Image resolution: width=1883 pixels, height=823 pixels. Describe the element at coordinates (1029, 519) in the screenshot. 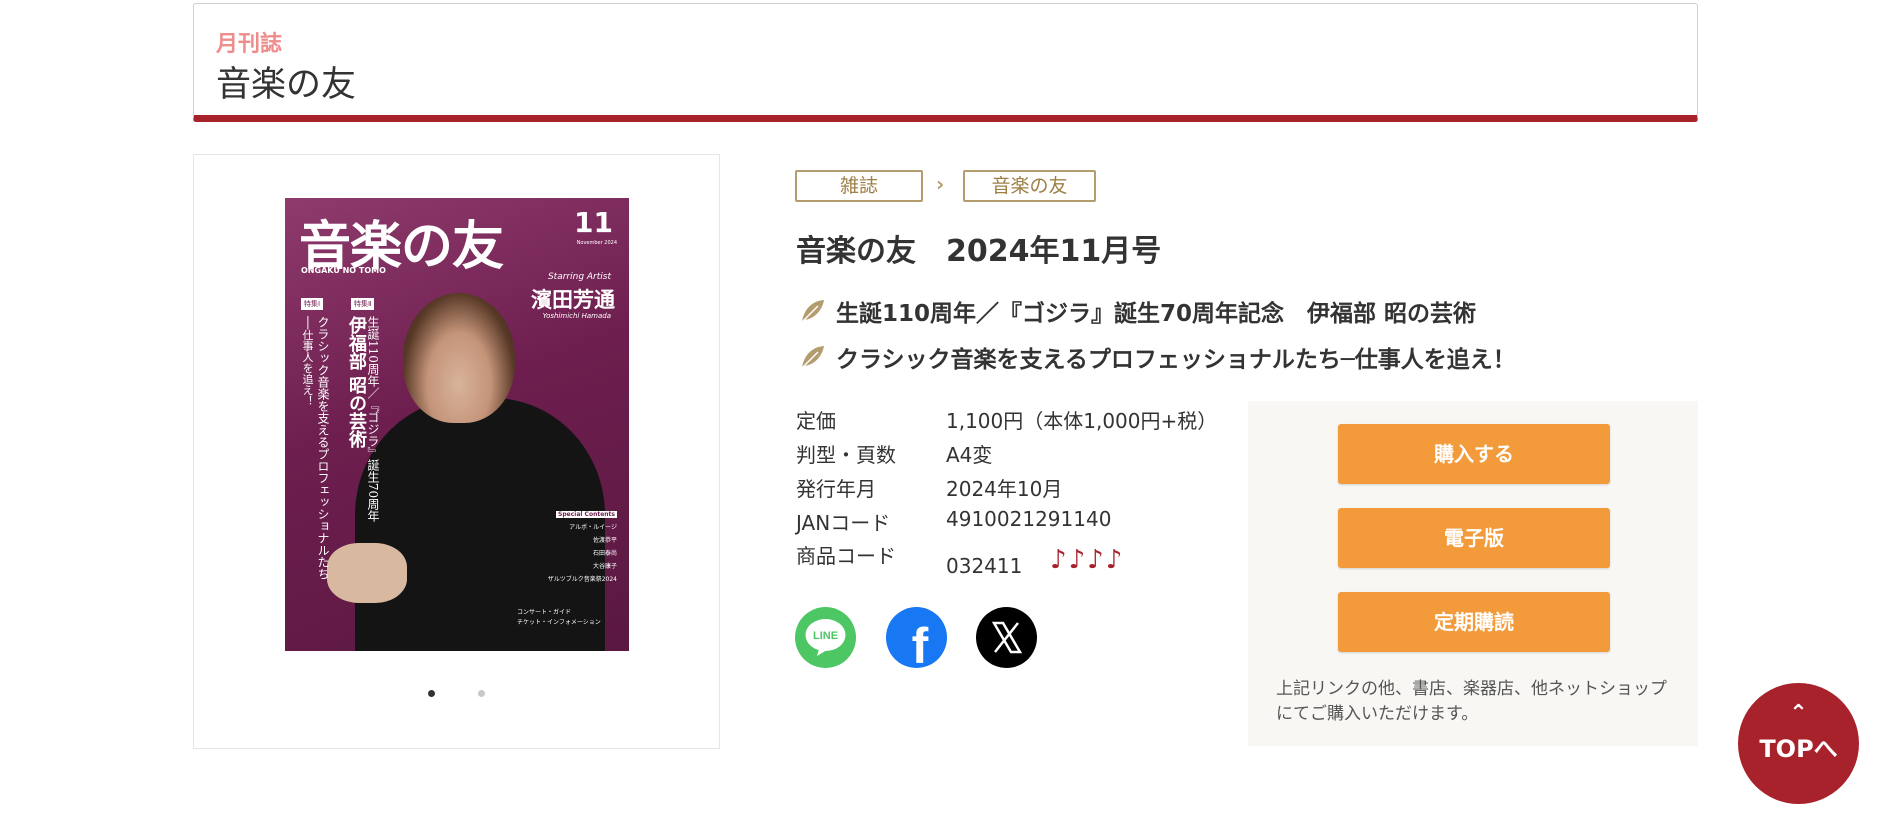

I see `spec-value-jan: 4910021291140` at that location.